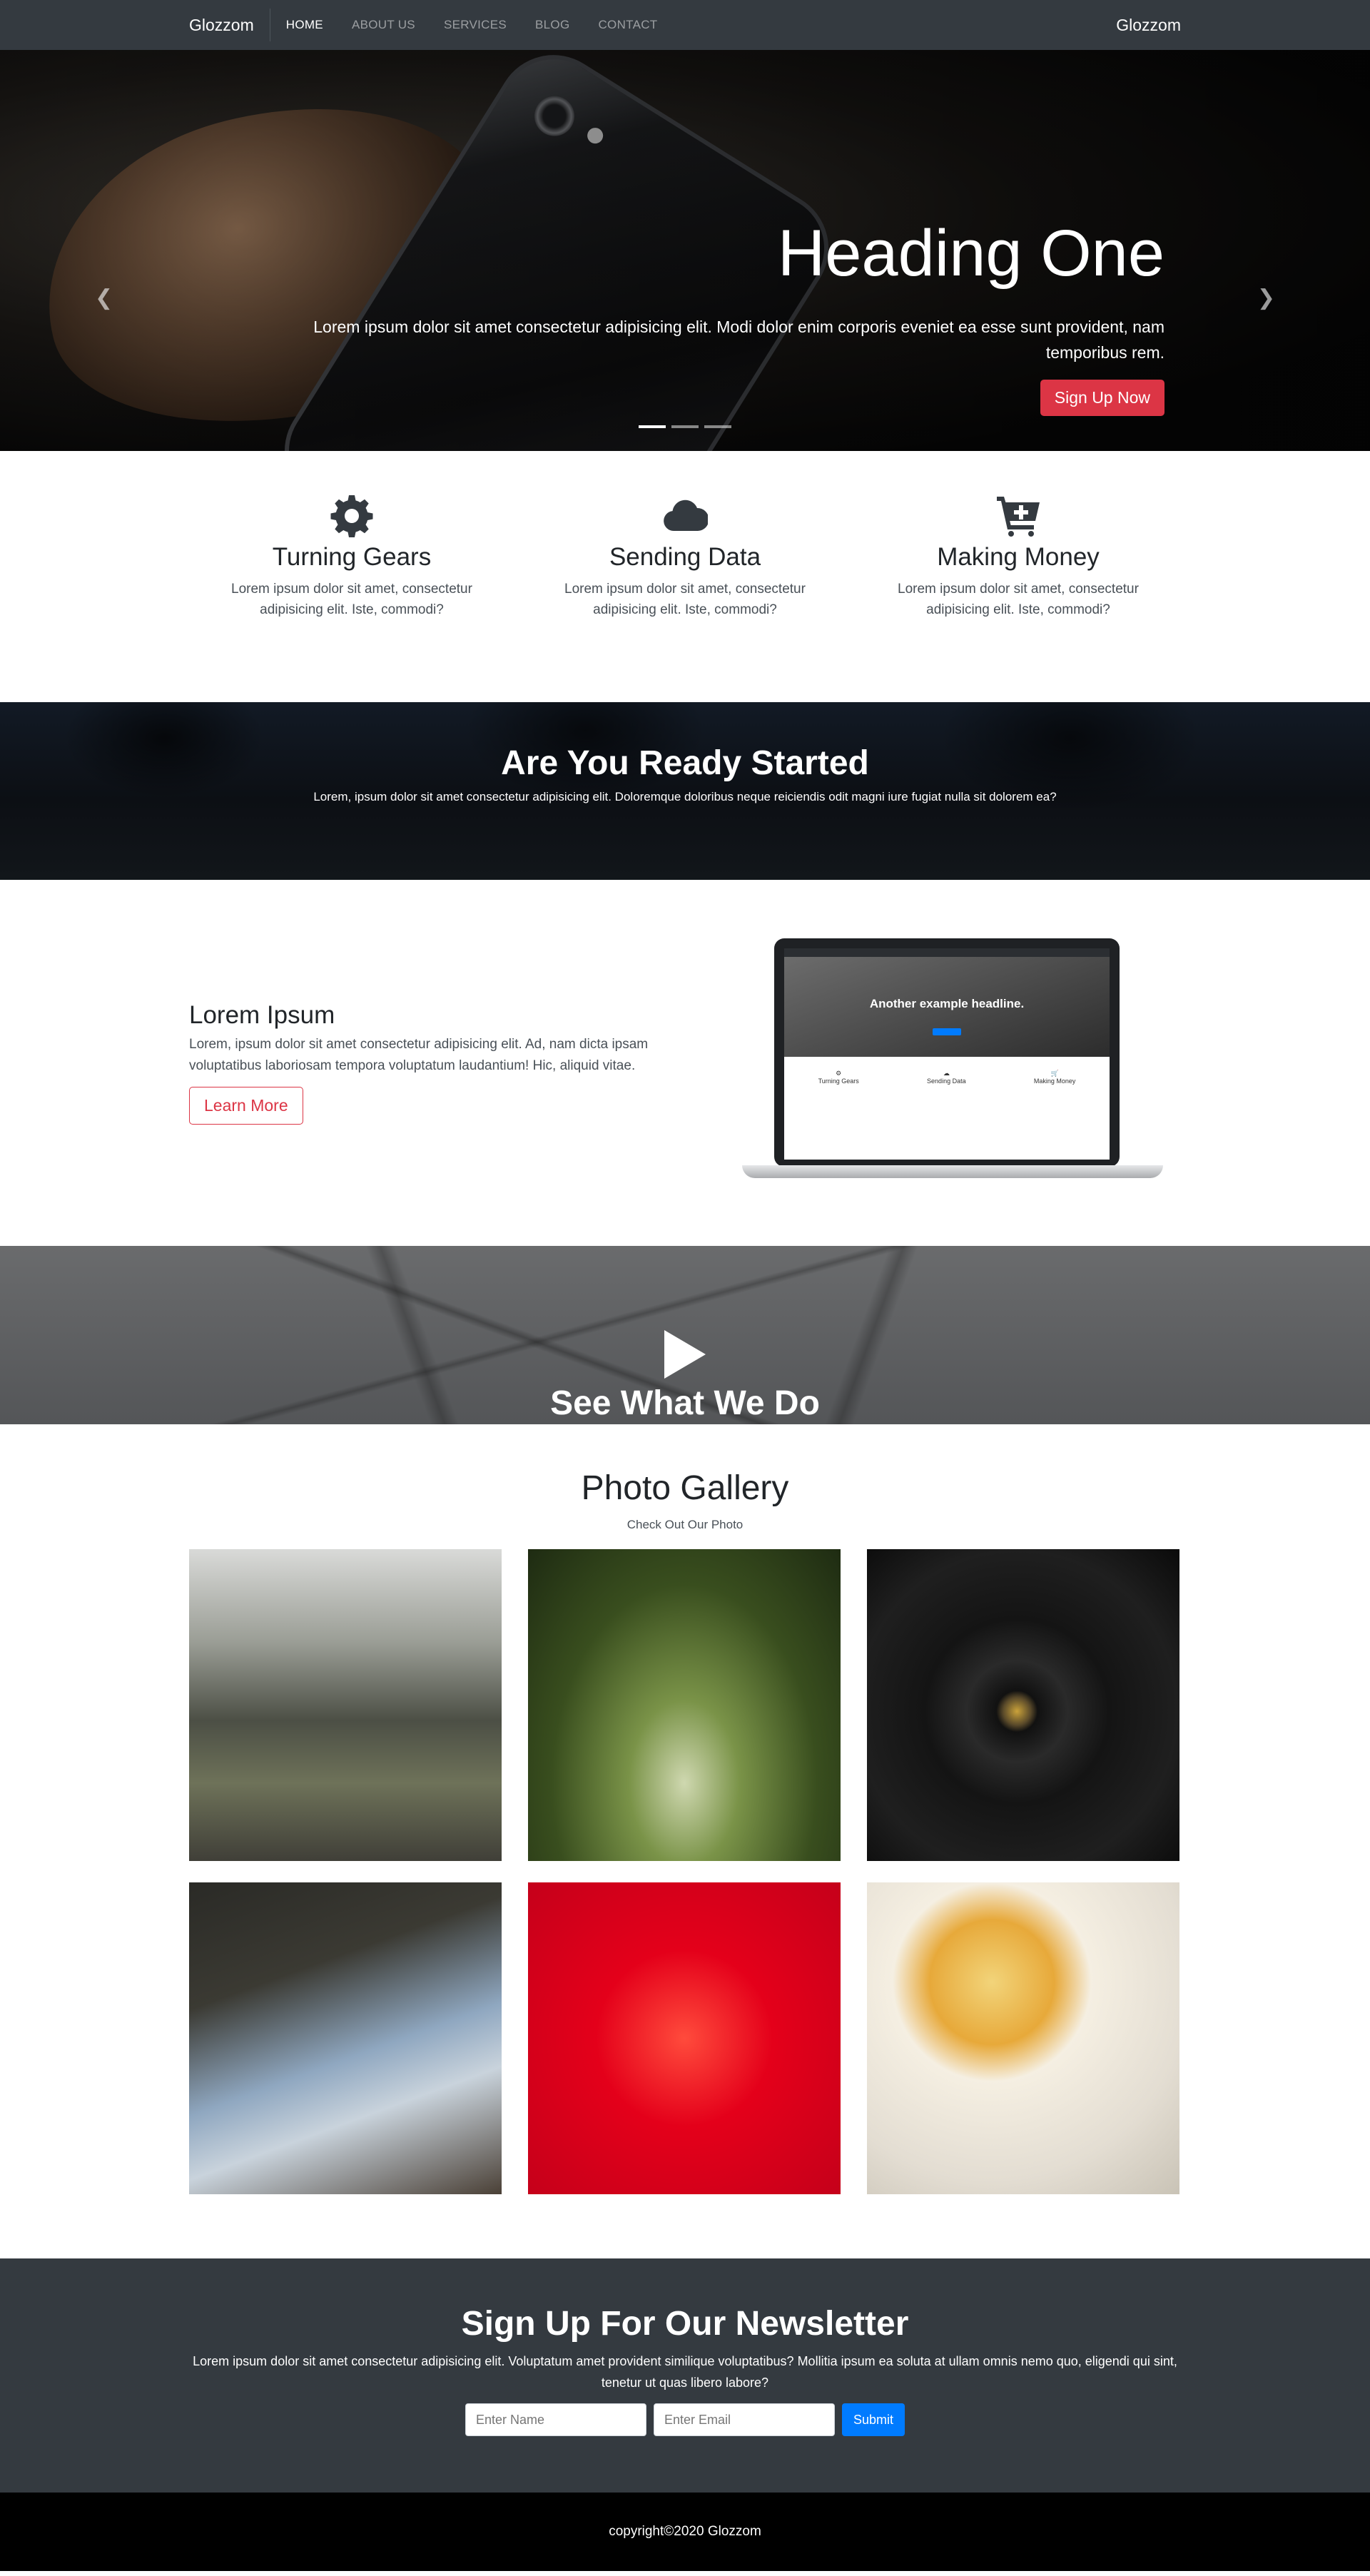 The width and height of the screenshot is (1370, 2576). Describe the element at coordinates (475, 25) in the screenshot. I see `nav-link-services: SERVICES` at that location.